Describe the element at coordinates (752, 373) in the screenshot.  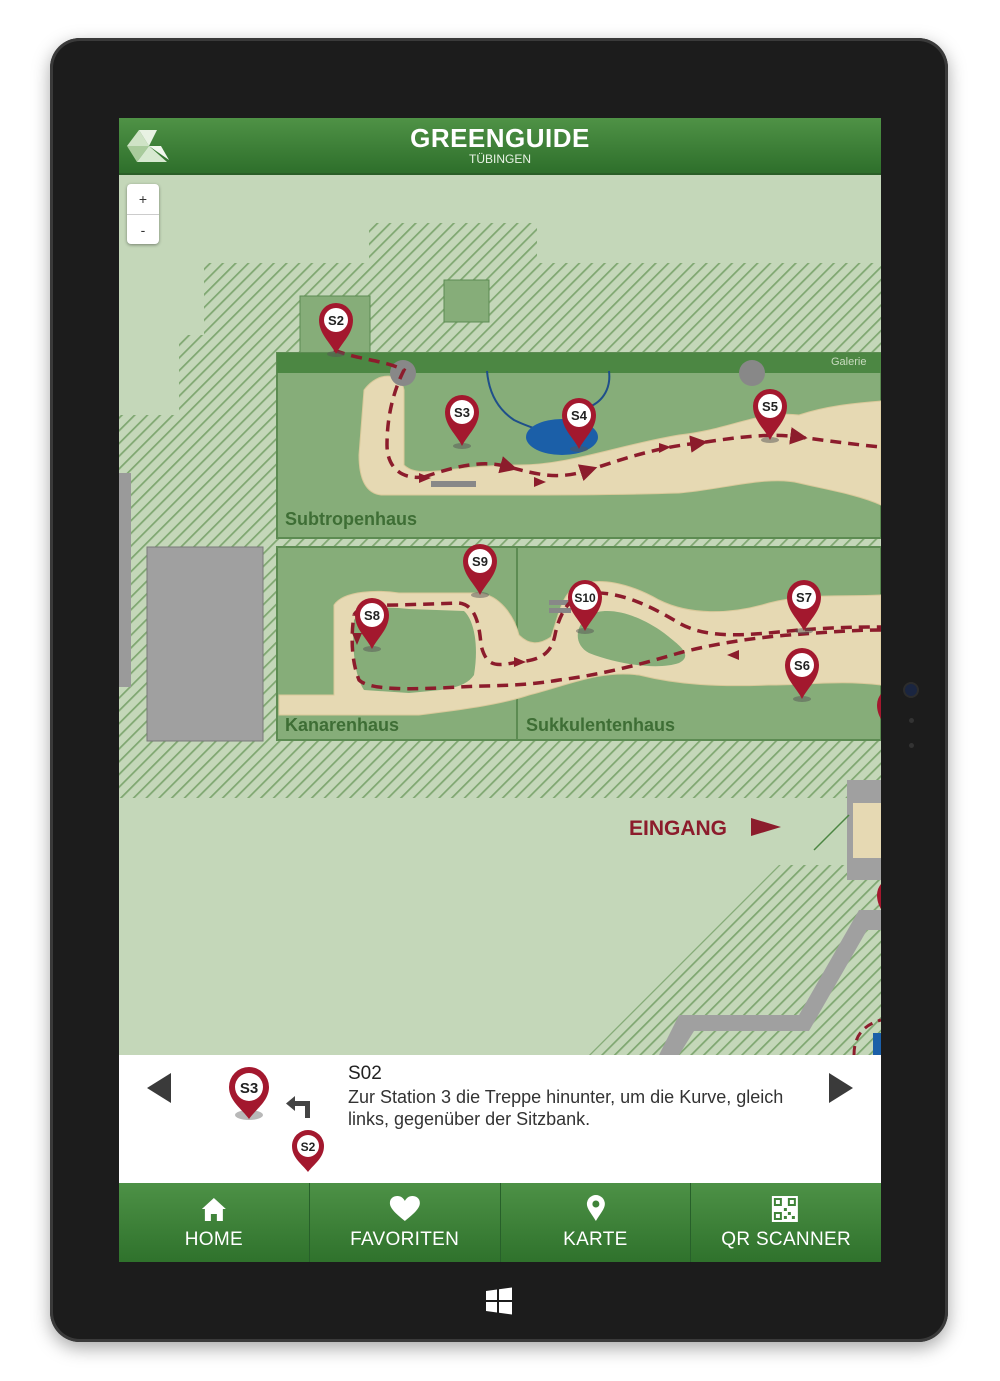
I see `tree-icon` at that location.